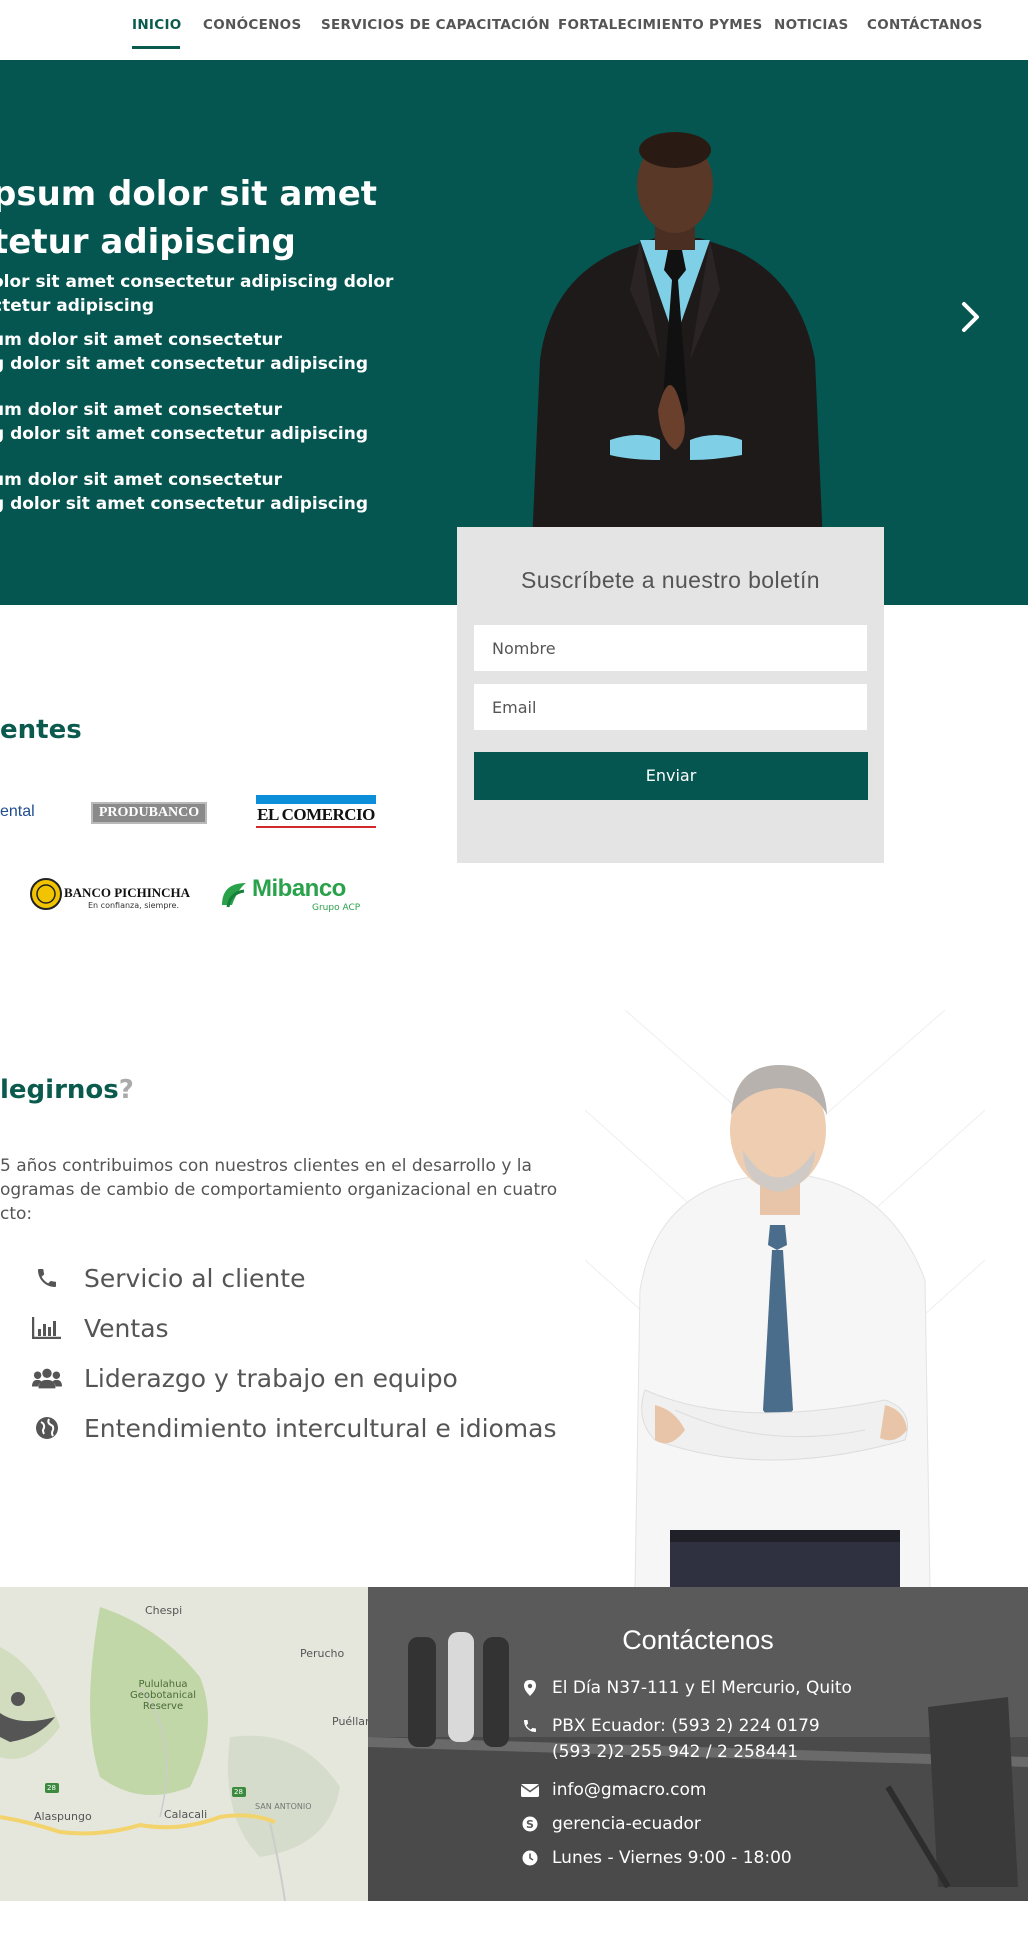 This screenshot has height=1954, width=1028. What do you see at coordinates (234, 895) in the screenshot?
I see `mibanco-leaf-icon` at bounding box center [234, 895].